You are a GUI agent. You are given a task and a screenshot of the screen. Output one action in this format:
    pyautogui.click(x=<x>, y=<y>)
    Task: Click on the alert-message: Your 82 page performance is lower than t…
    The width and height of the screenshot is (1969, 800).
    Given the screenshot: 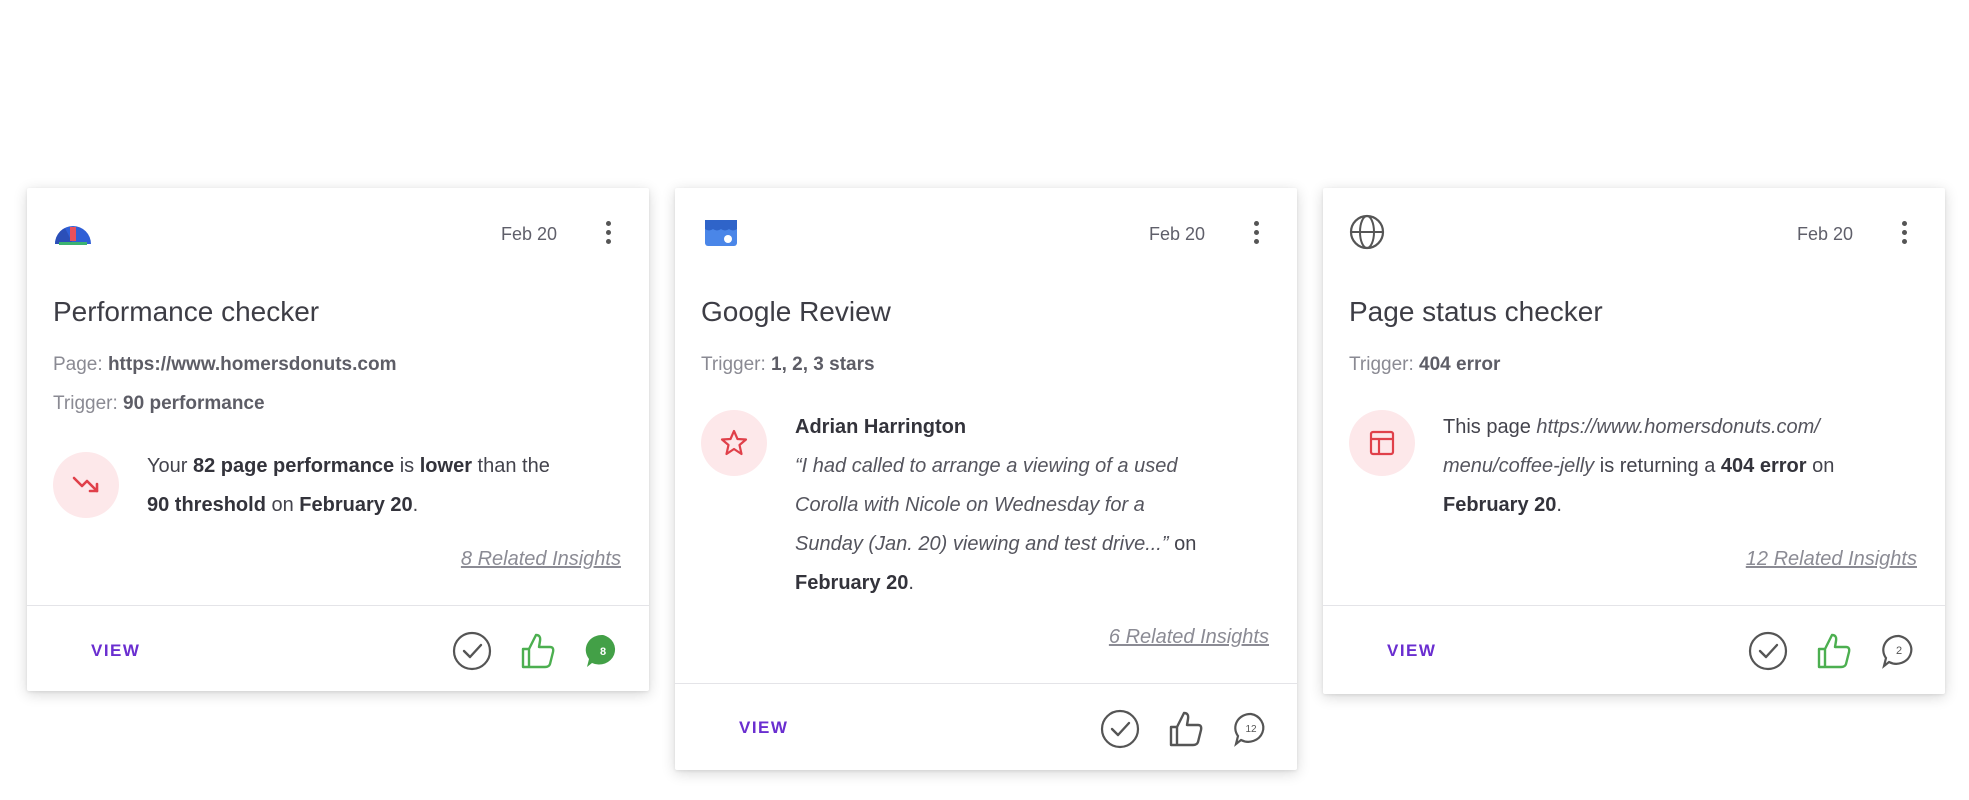 What is the action you would take?
    pyautogui.click(x=348, y=485)
    